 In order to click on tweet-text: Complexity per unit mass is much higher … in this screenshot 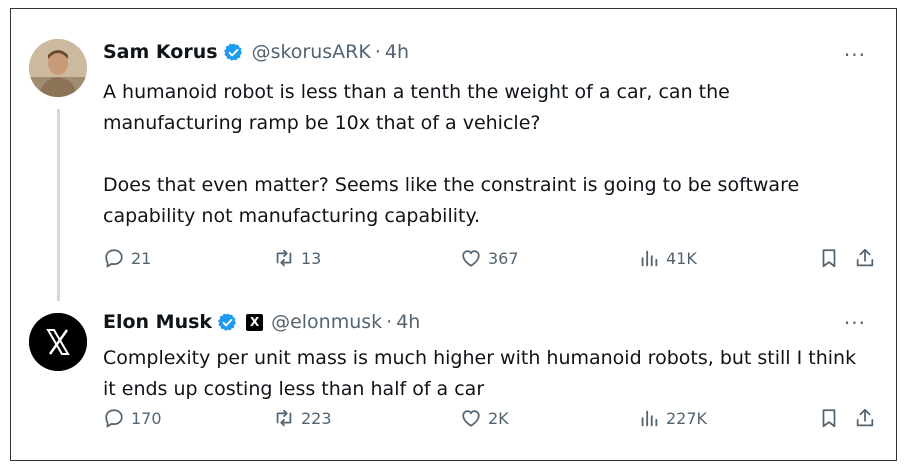, I will do `click(487, 374)`.